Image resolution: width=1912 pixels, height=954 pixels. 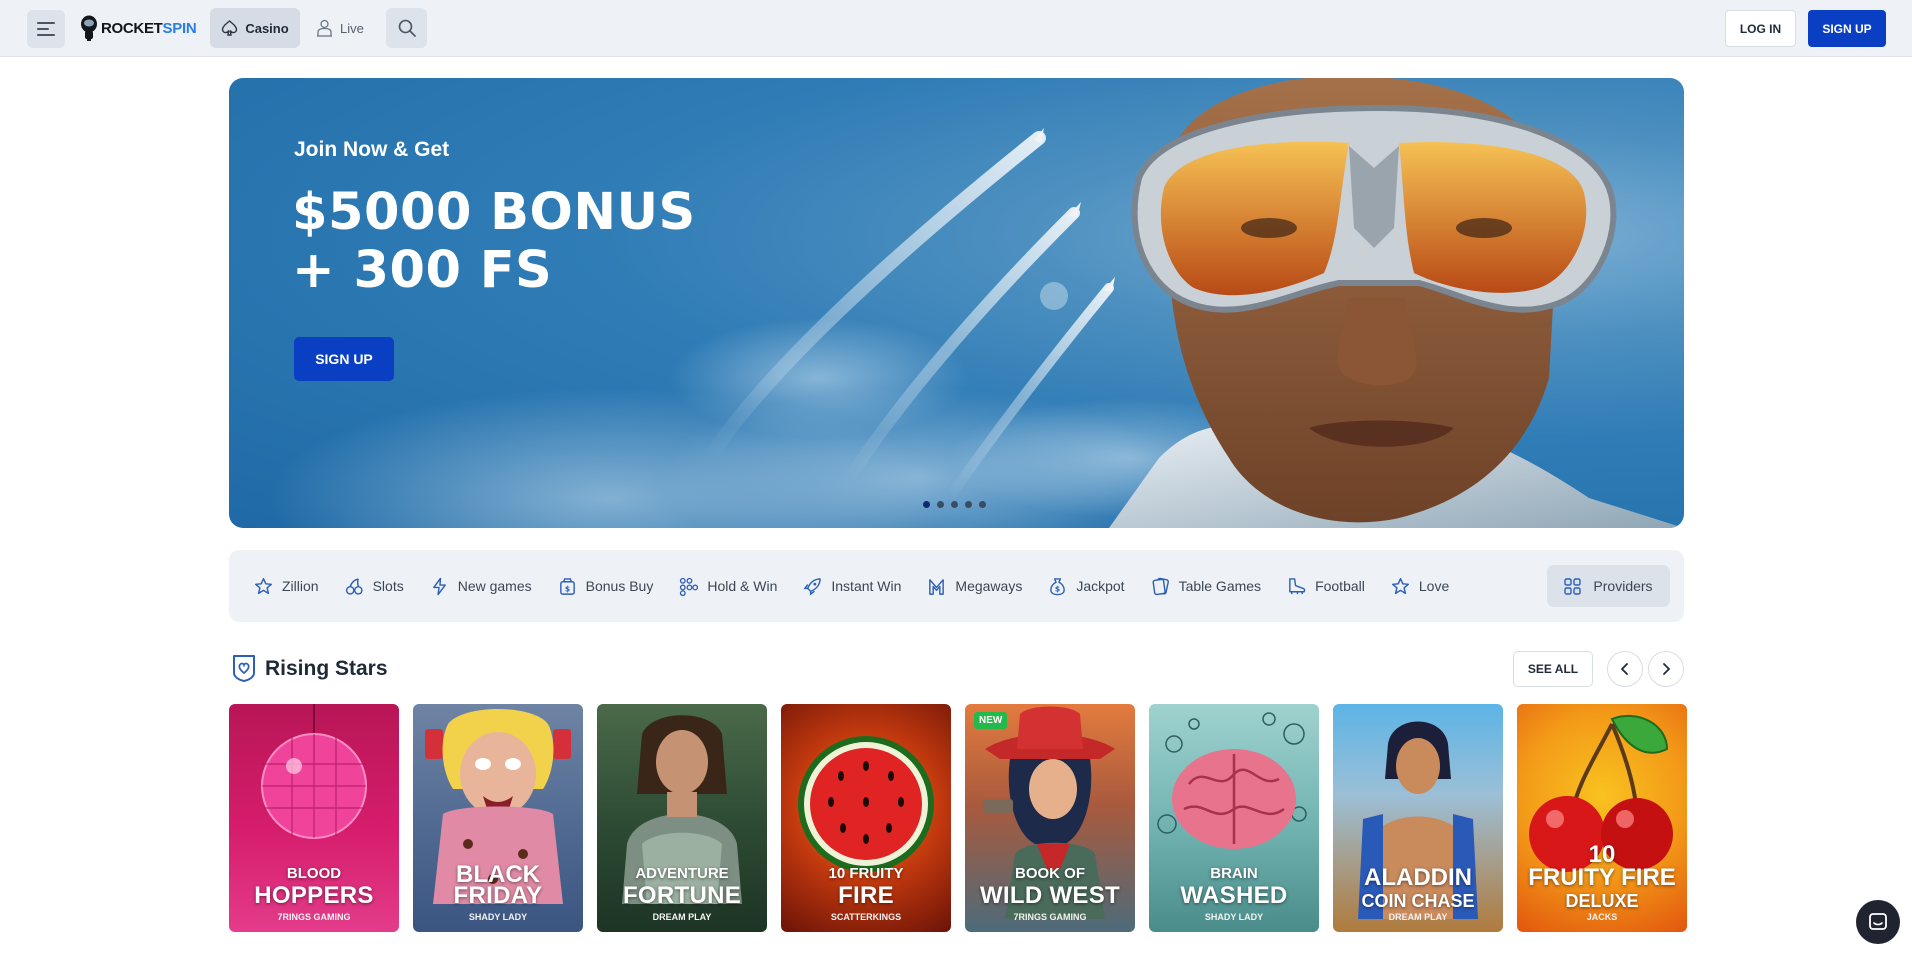 I want to click on game-subtitle: ADVENTURE, so click(x=682, y=873).